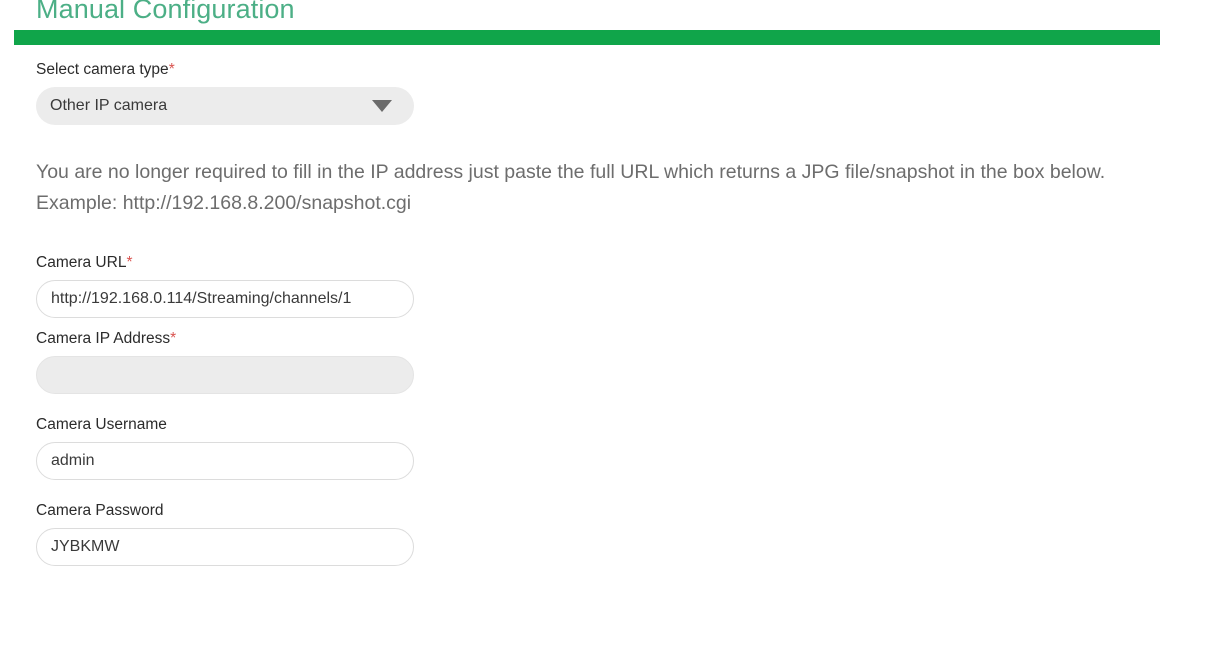 The width and height of the screenshot is (1213, 665). Describe the element at coordinates (102, 69) in the screenshot. I see `camera-type-label-text: Select camera type` at that location.